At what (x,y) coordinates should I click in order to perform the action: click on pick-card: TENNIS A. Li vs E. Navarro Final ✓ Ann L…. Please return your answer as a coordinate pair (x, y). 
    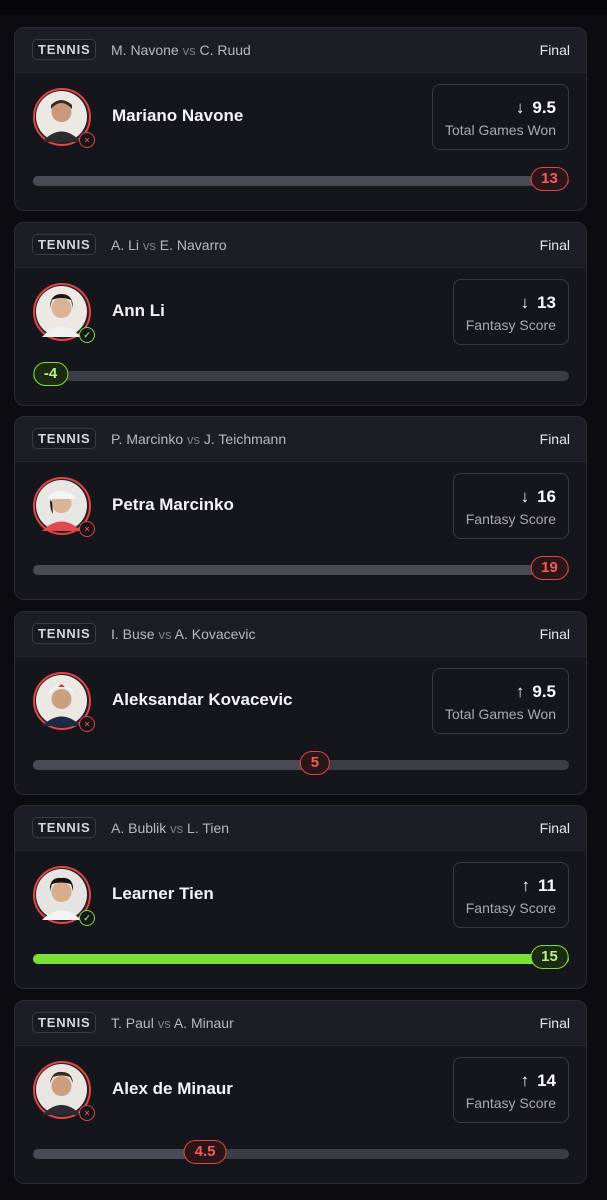
    Looking at the image, I should click on (300, 313).